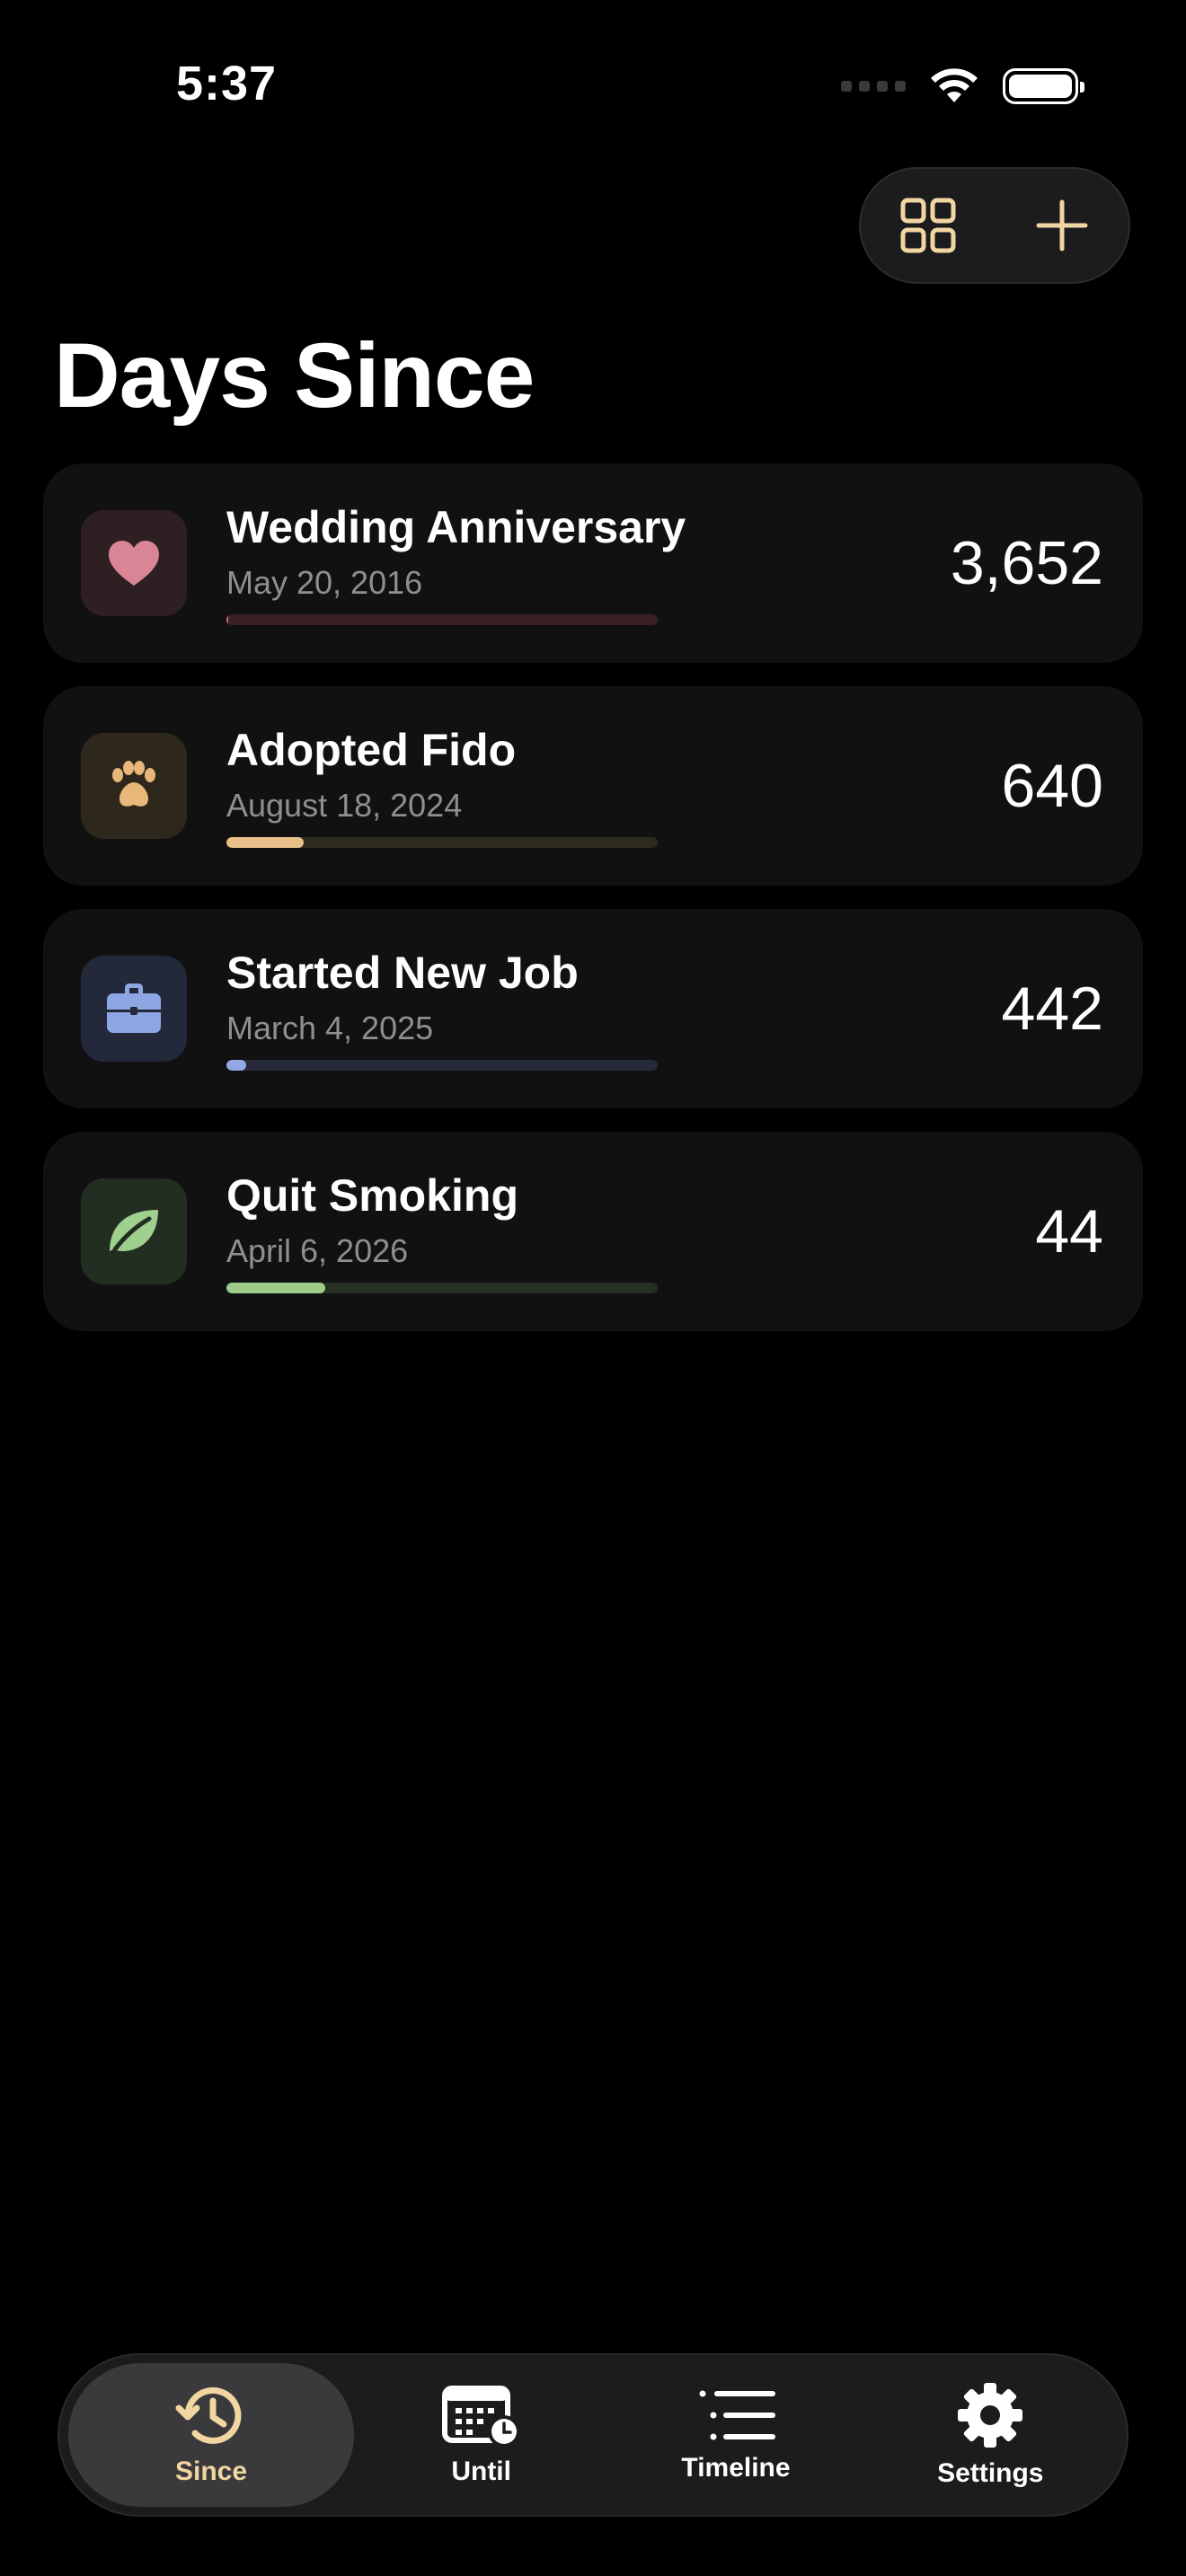 The image size is (1186, 2576). I want to click on leaf-icon, so click(134, 1231).